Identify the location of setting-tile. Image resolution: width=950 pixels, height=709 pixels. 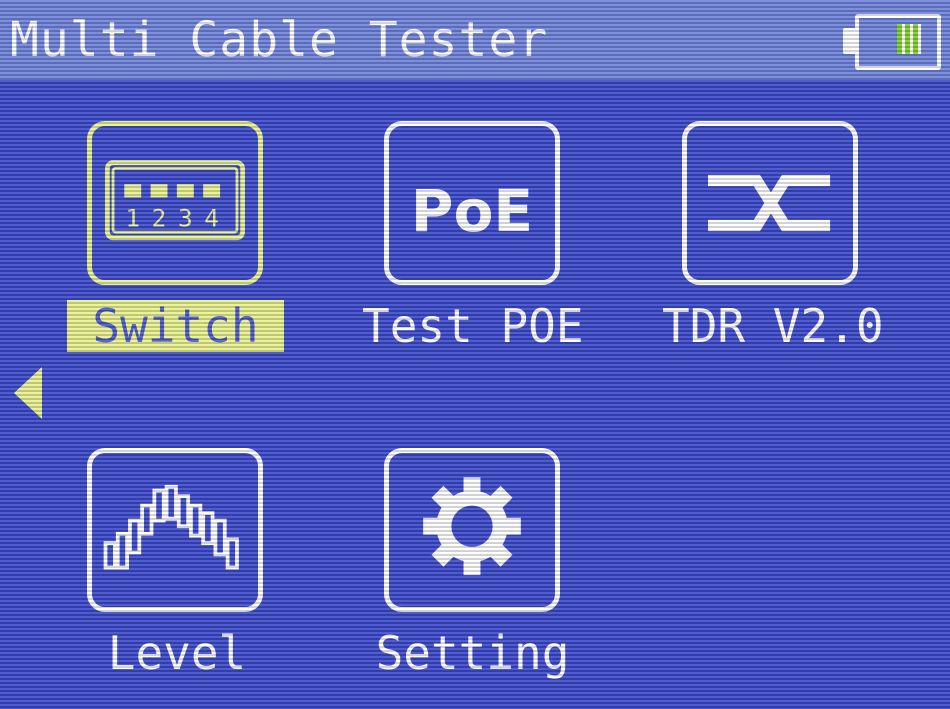
(472, 530).